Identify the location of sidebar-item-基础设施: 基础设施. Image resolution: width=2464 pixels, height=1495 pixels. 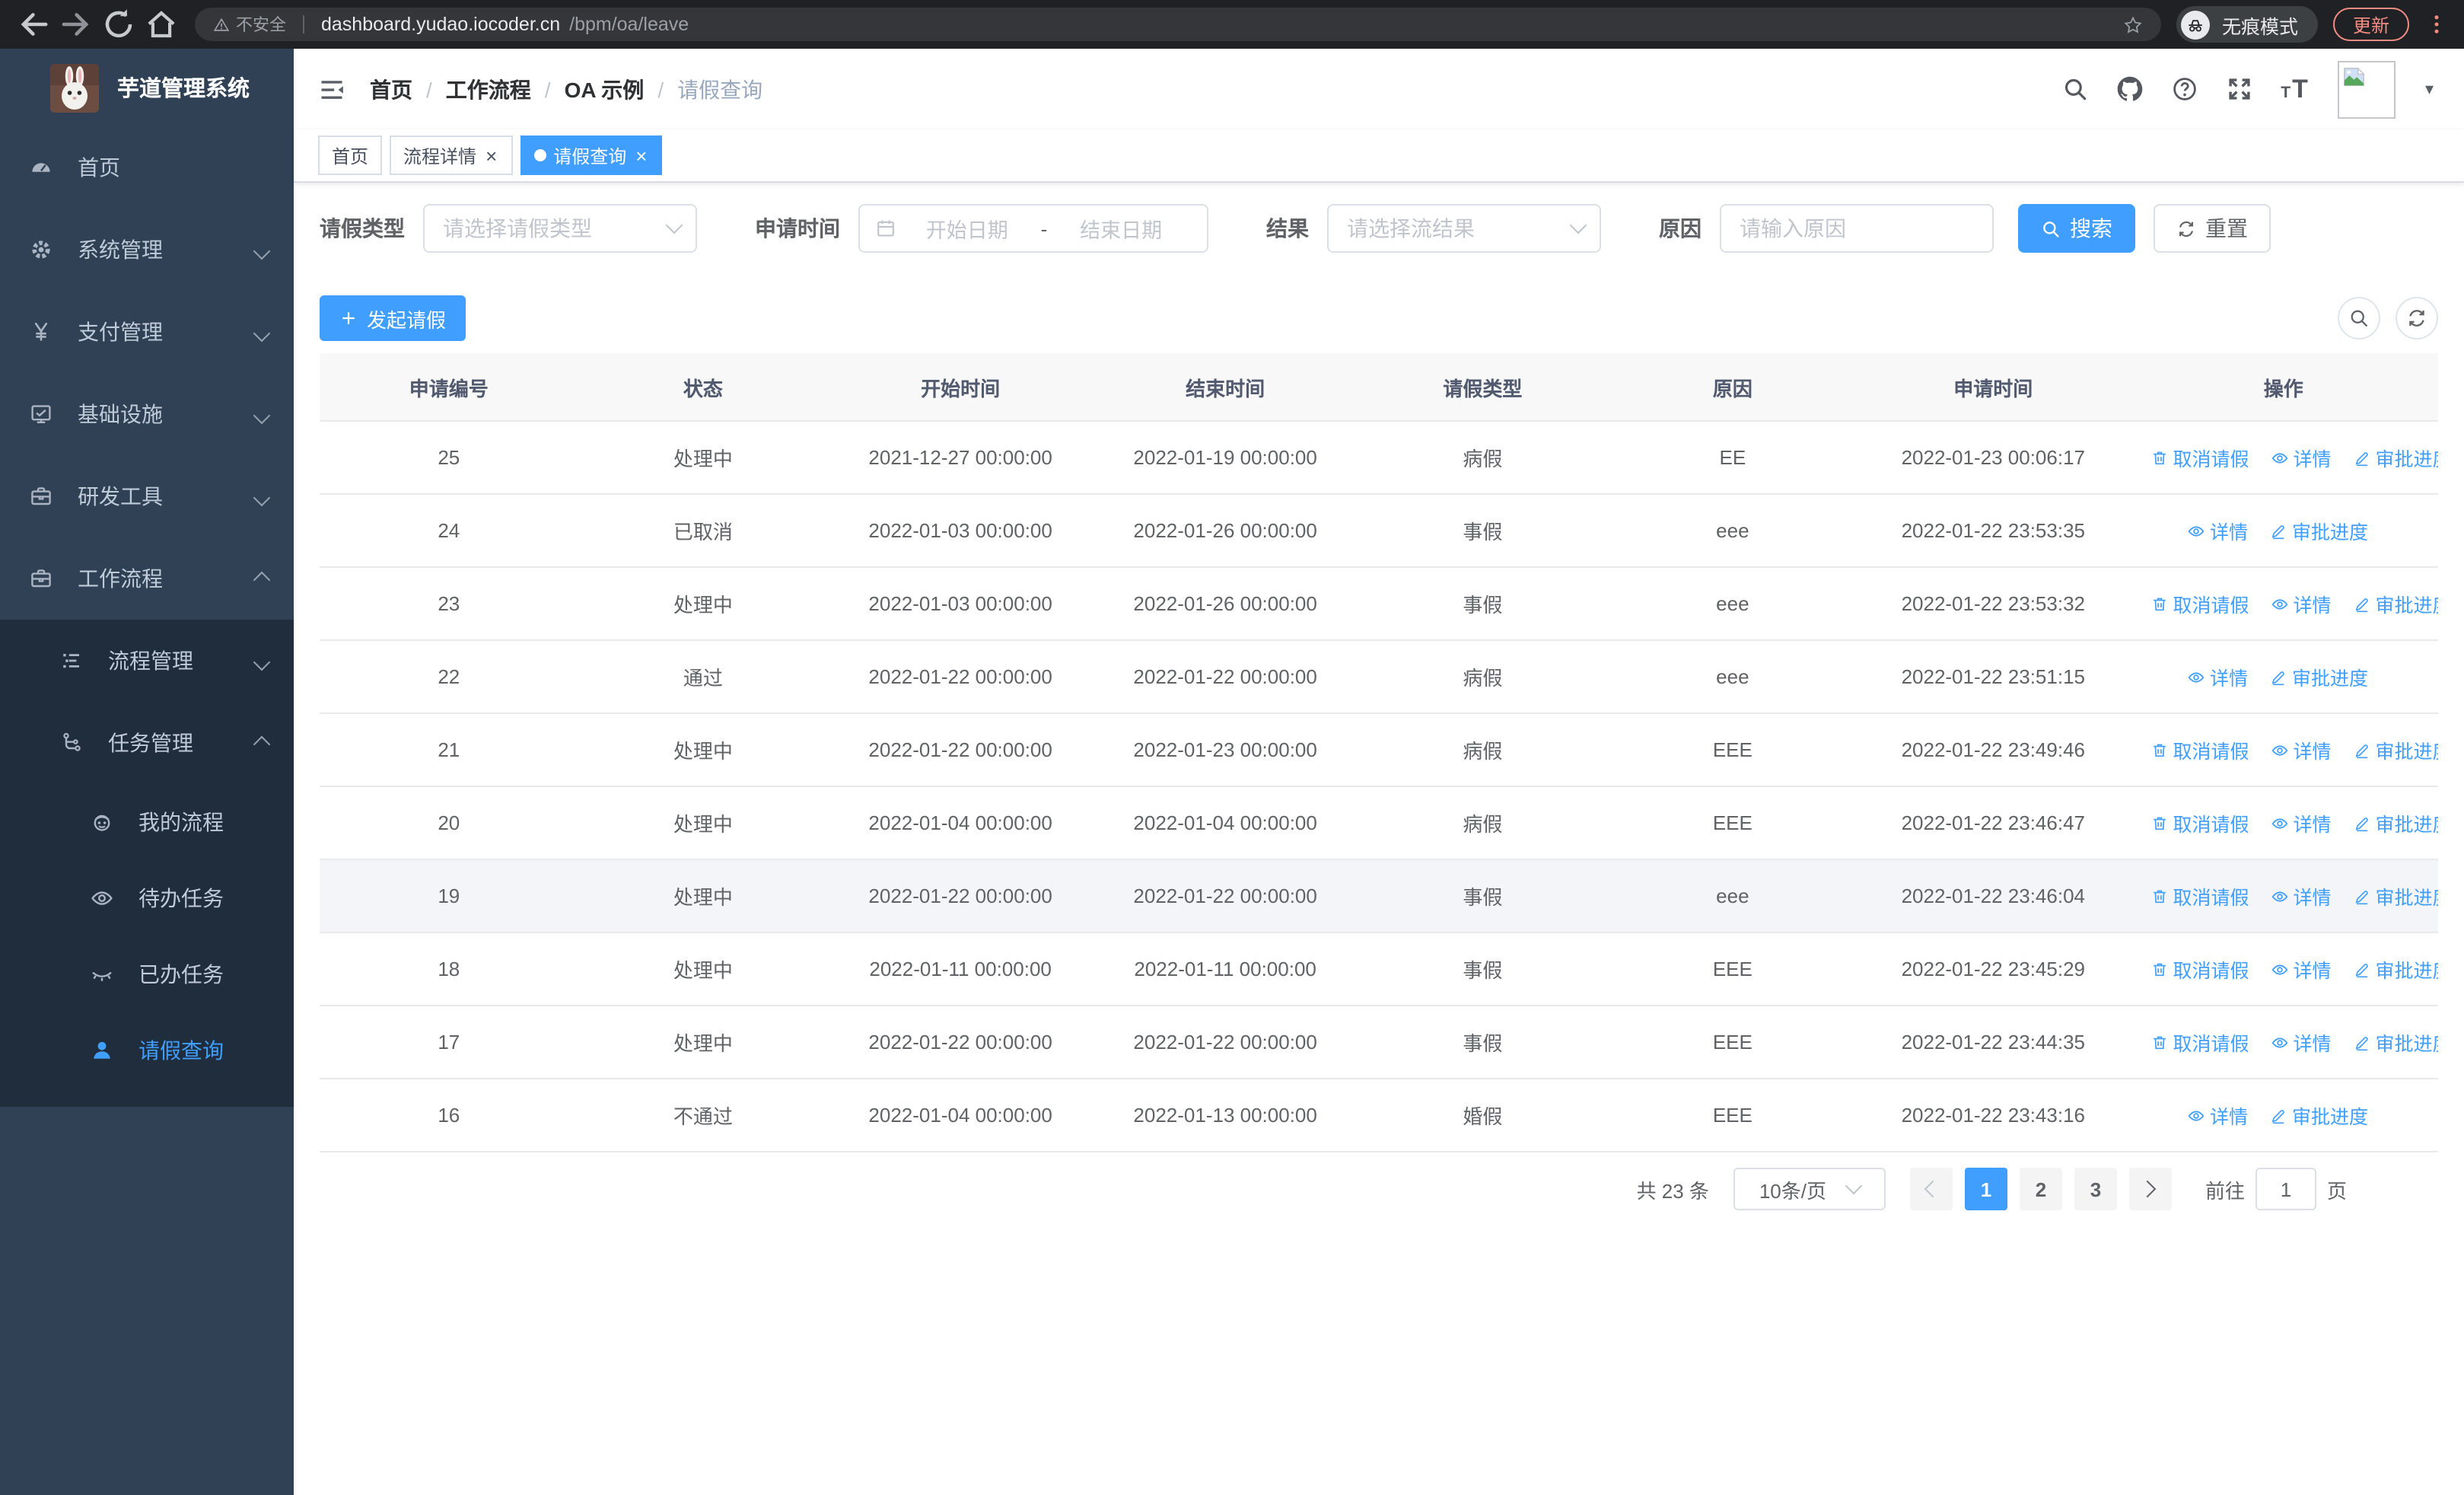
(147, 414).